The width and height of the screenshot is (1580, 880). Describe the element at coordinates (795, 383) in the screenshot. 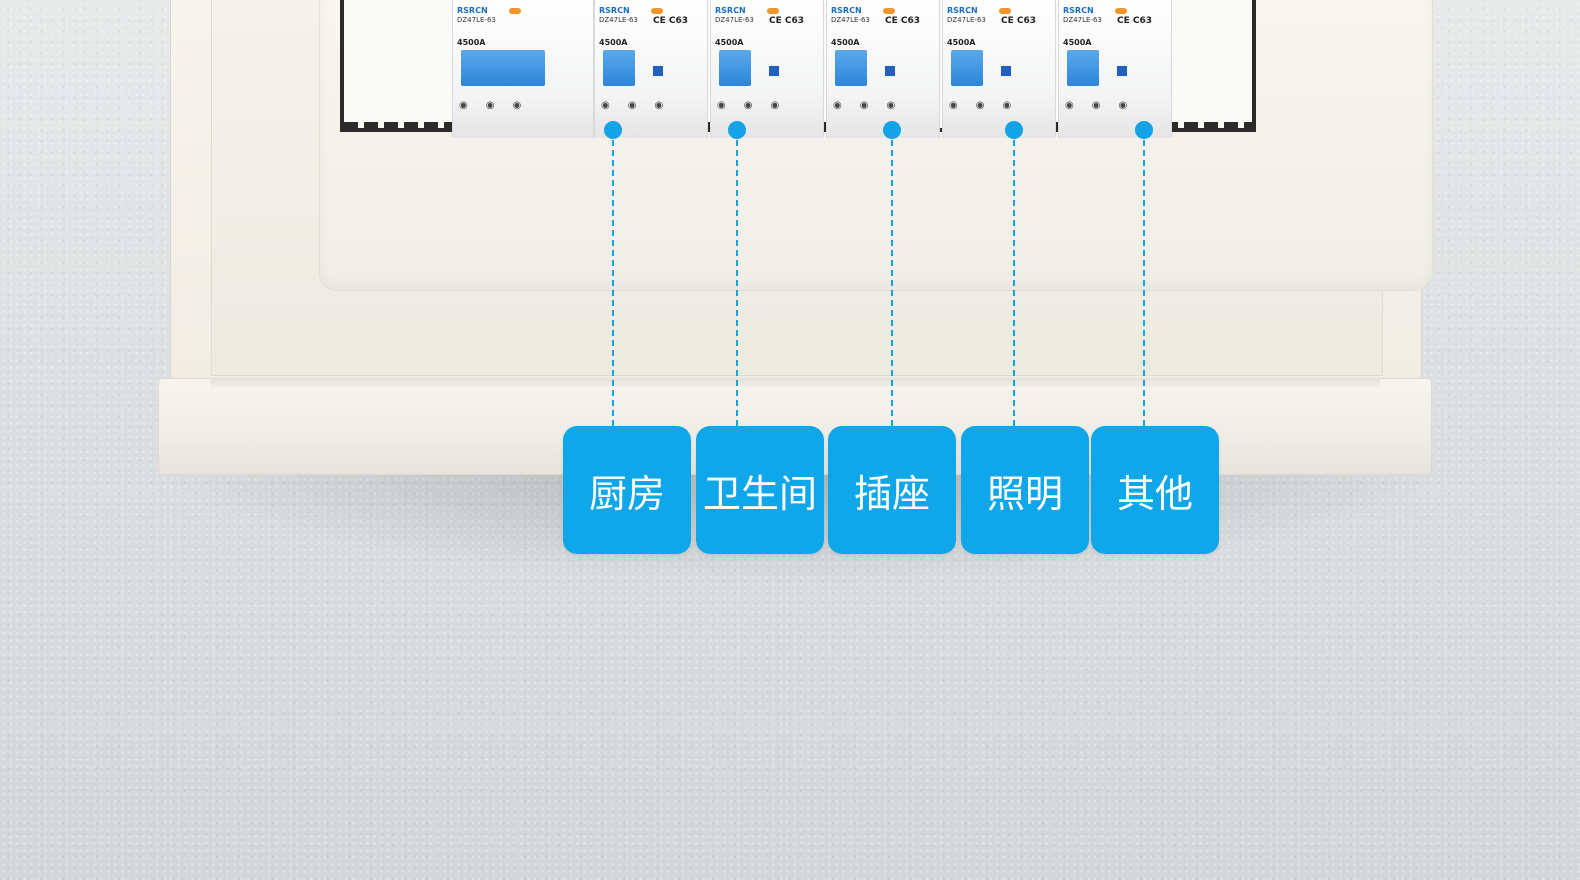

I see `cabinet-base-lip` at that location.